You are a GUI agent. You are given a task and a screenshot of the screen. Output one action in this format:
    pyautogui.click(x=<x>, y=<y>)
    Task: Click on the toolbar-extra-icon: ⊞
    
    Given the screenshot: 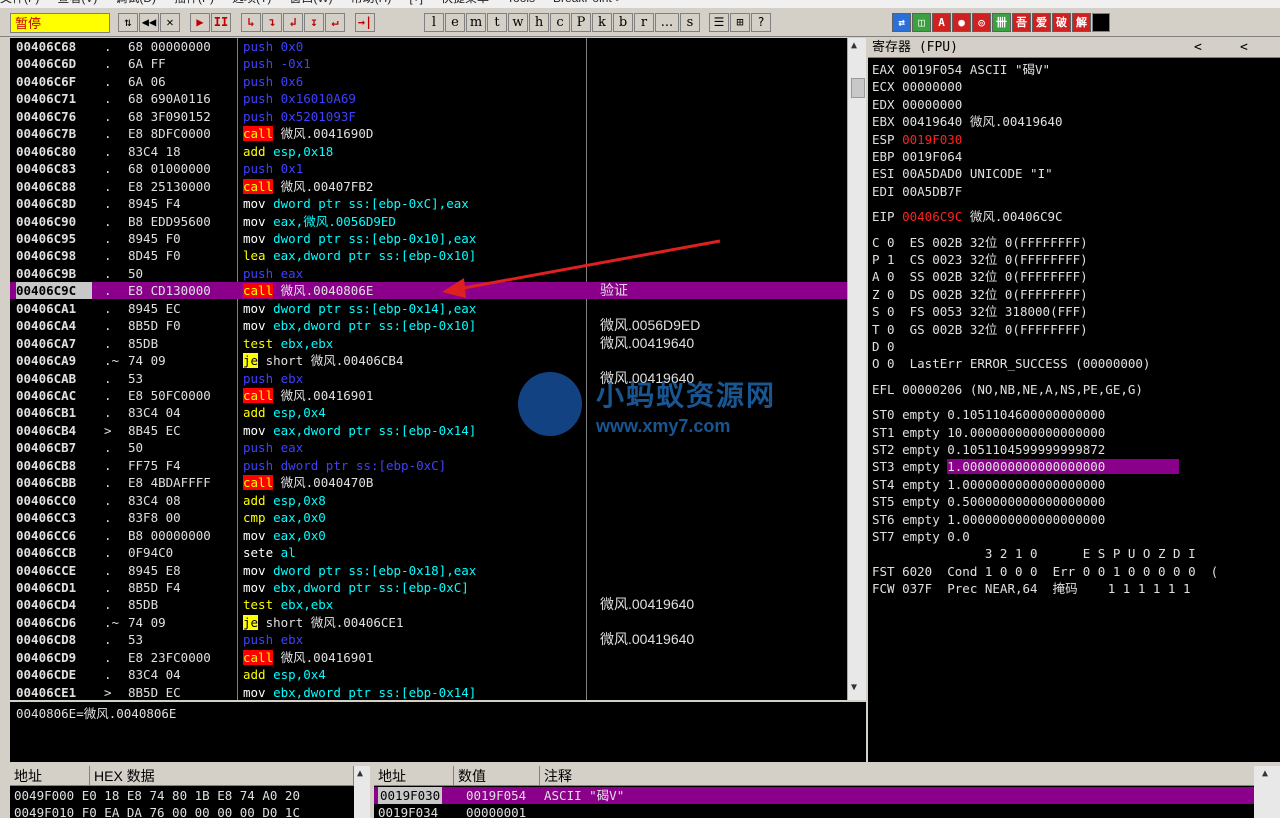 What is the action you would take?
    pyautogui.click(x=740, y=22)
    